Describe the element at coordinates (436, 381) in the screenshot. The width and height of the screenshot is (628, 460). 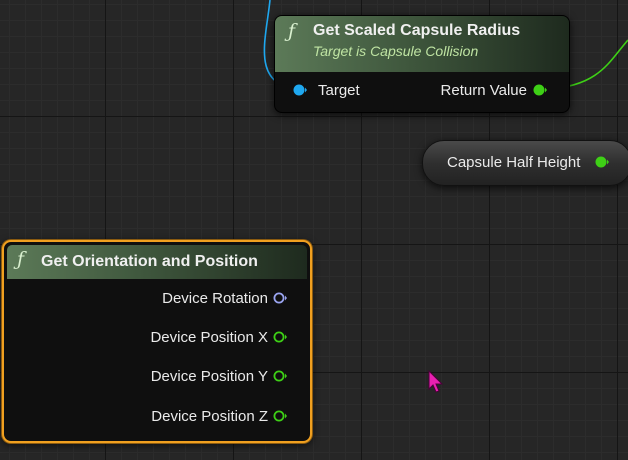
I see `mouse-cursor-icon` at that location.